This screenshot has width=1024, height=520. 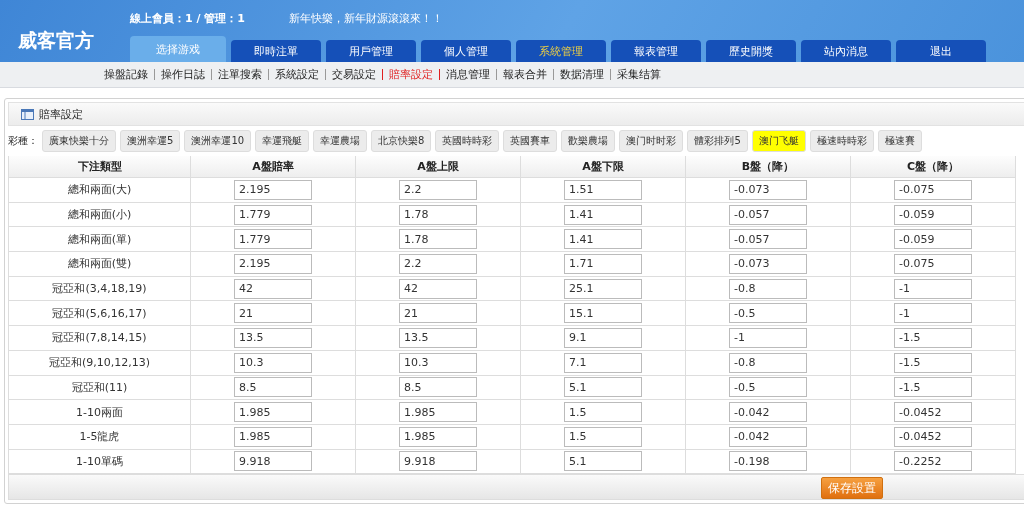 What do you see at coordinates (588, 141) in the screenshot?
I see `lottery-tab: 歡樂農場` at bounding box center [588, 141].